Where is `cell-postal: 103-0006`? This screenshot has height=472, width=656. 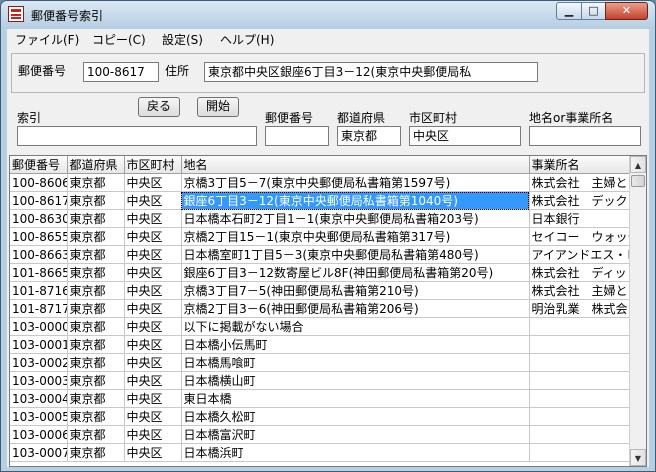 cell-postal: 103-0006 is located at coordinates (39, 434).